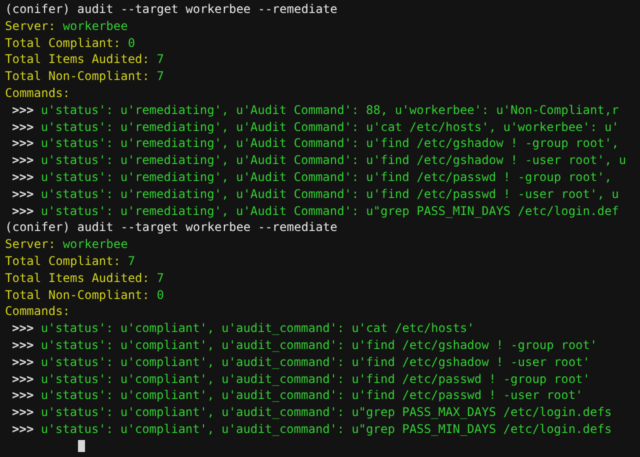 The image size is (640, 457). I want to click on result-line: u'status': u'remediating', u'Audit Command': u'find /etc/gshadow ! -group root',, so click(329, 143).